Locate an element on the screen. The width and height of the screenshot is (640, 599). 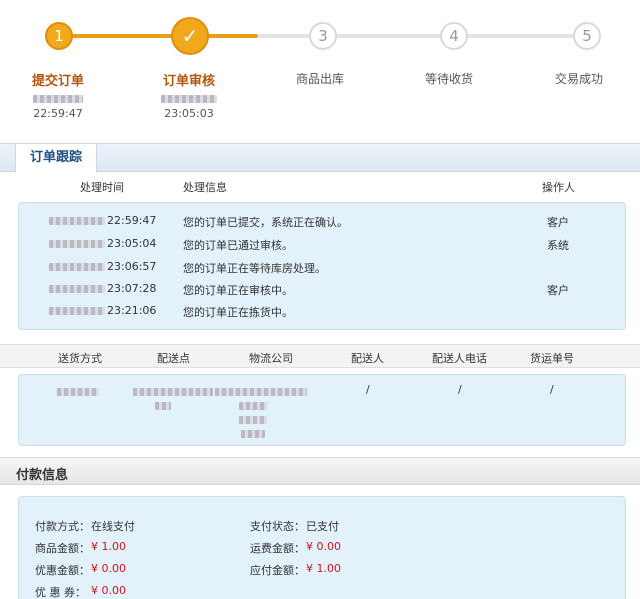
payment-section-header: 付款信息 is located at coordinates (320, 471).